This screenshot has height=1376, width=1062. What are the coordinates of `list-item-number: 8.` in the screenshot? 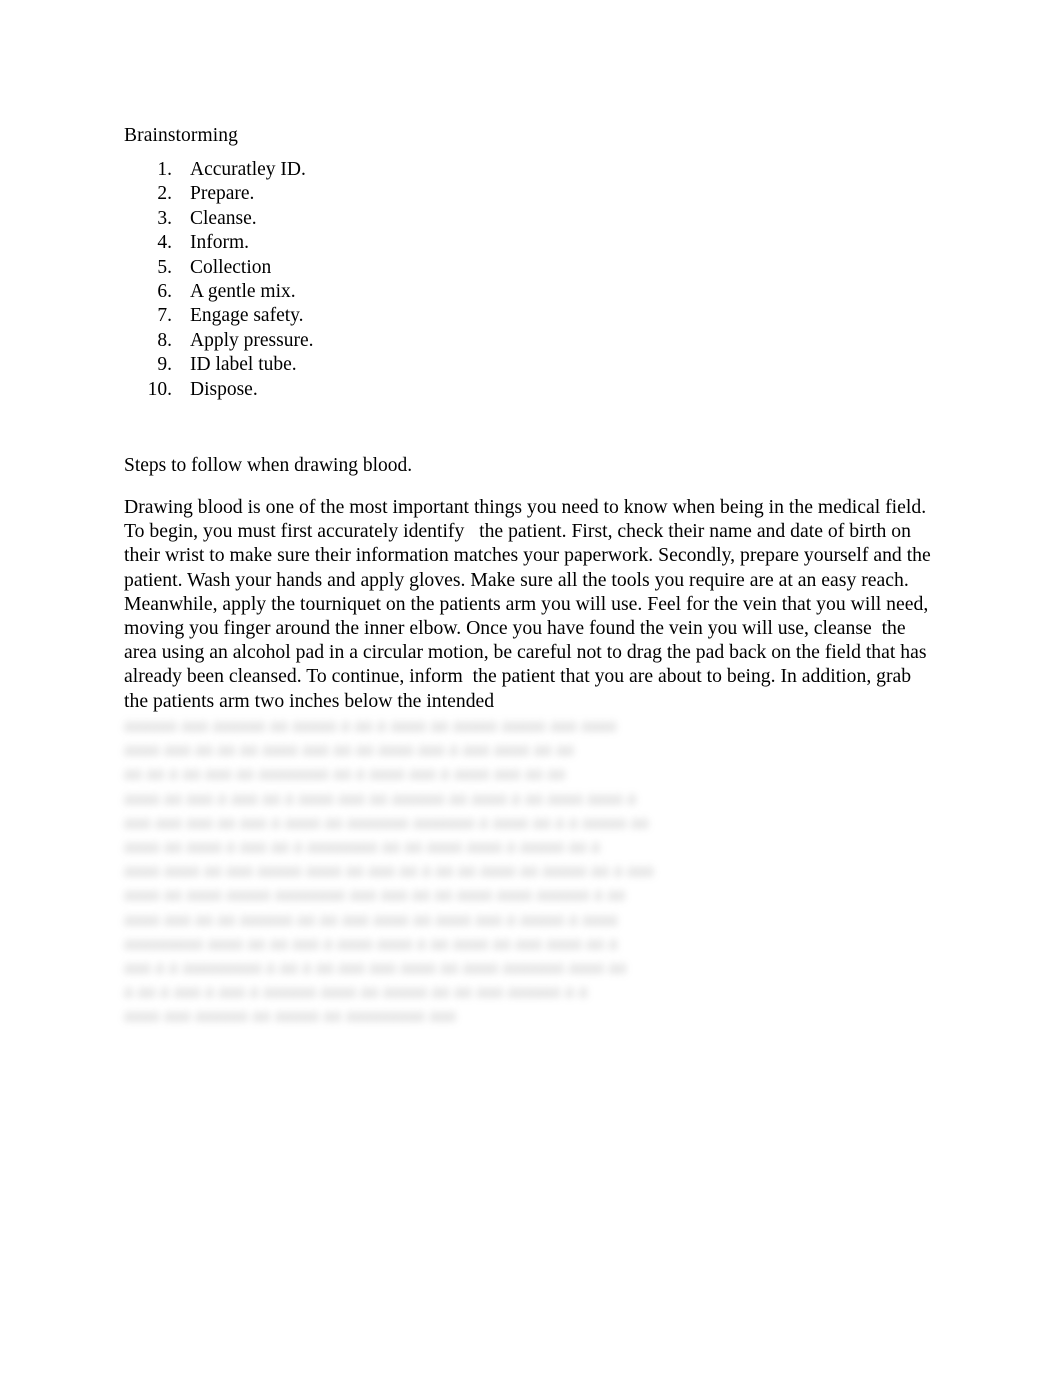 It's located at (164, 340).